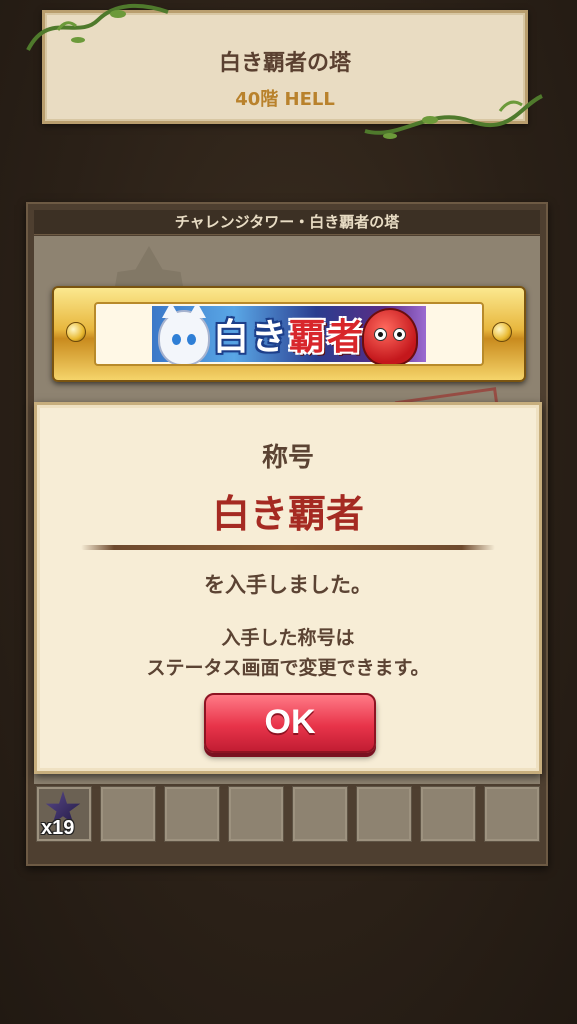  Describe the element at coordinates (453, 116) in the screenshot. I see `vine-decoration-bottom-right` at that location.